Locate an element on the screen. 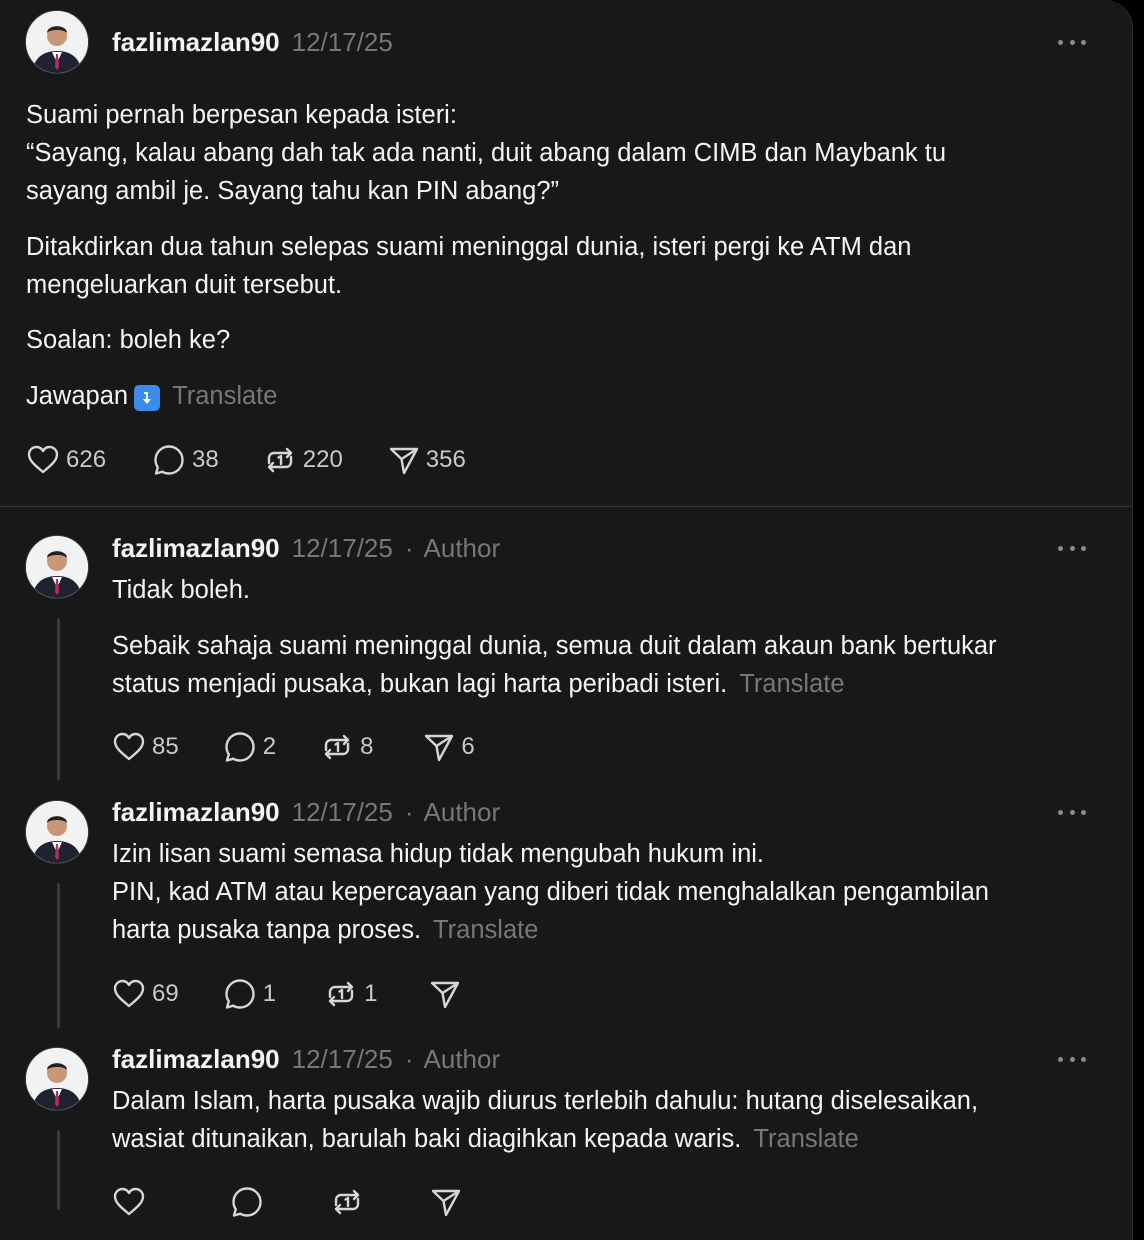  reply-text-line: Tidak boleh. is located at coordinates (181, 590).